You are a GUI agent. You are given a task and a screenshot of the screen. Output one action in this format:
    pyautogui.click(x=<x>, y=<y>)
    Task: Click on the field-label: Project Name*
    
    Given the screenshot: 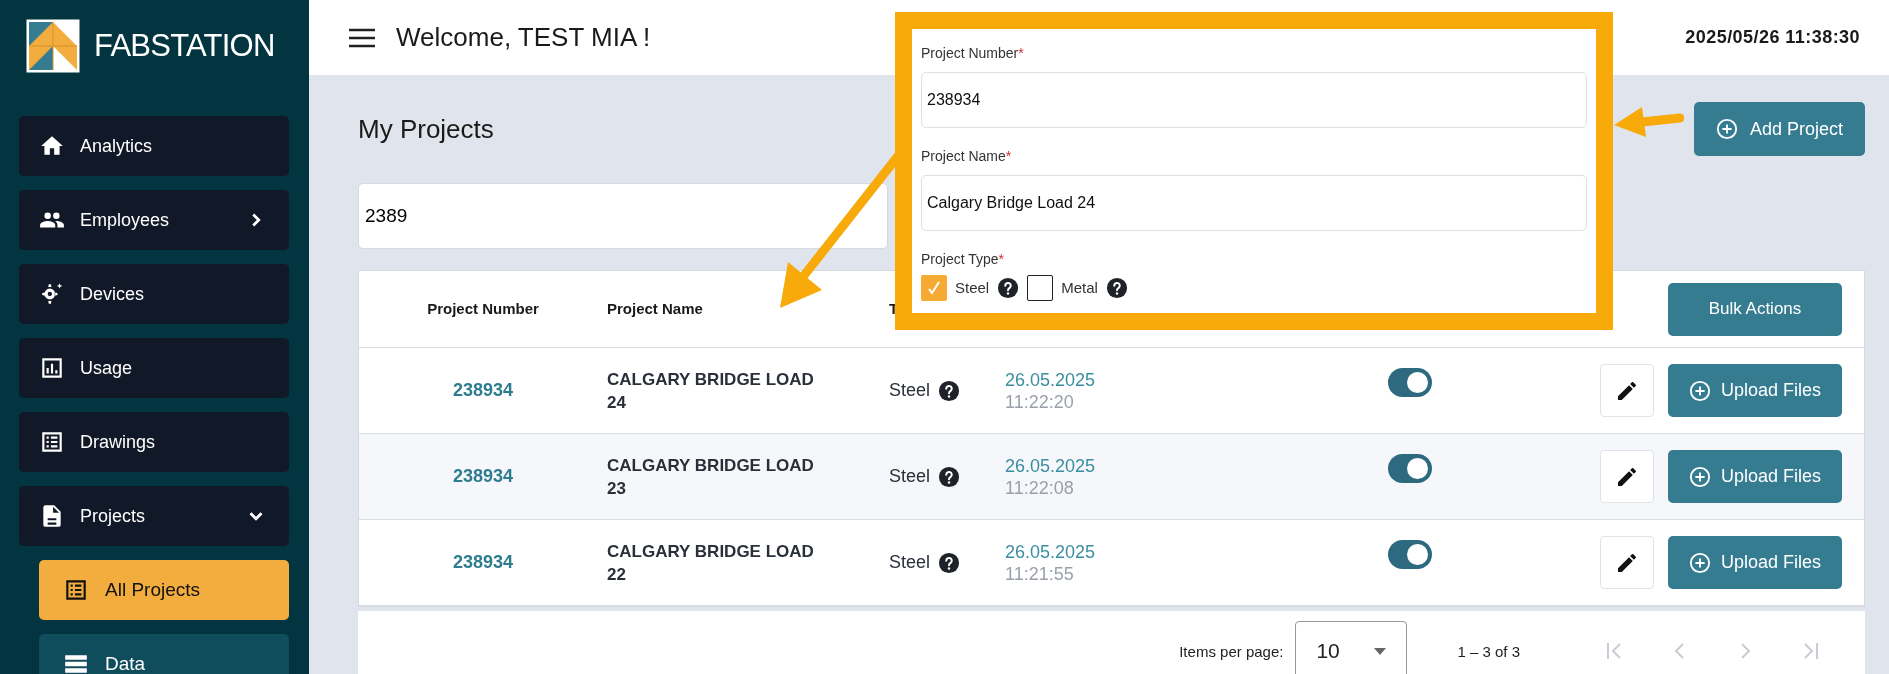 What is the action you would take?
    pyautogui.click(x=967, y=156)
    